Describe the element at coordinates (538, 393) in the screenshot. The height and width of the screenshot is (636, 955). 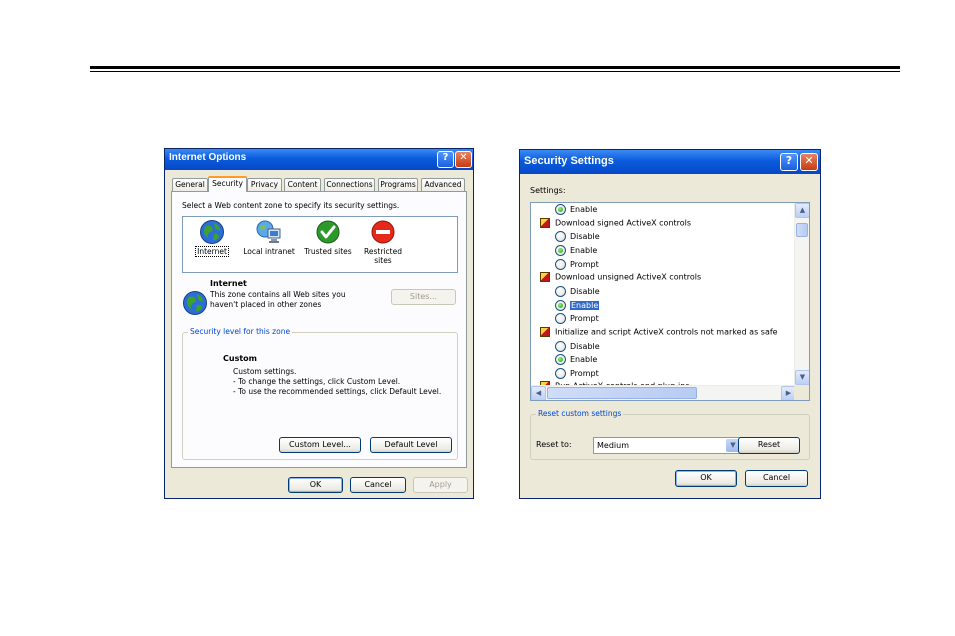
I see `scroll-left-icon: ◀` at that location.